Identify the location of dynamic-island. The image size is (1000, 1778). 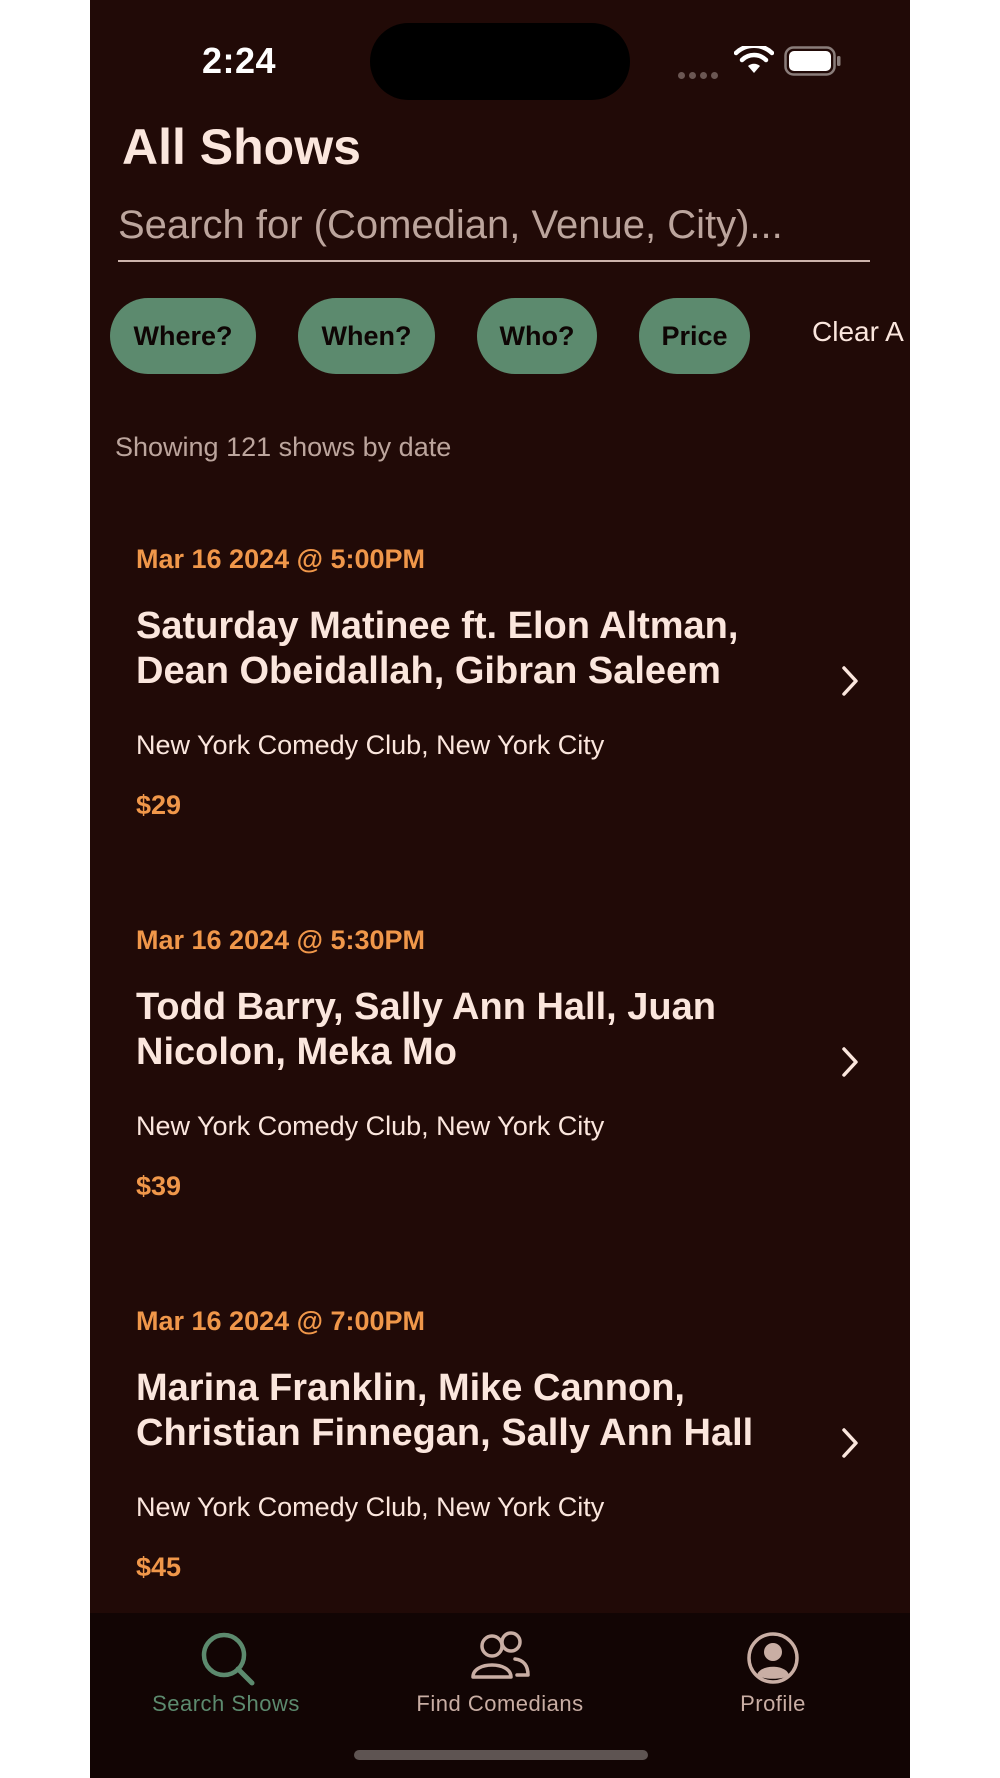
(500, 61).